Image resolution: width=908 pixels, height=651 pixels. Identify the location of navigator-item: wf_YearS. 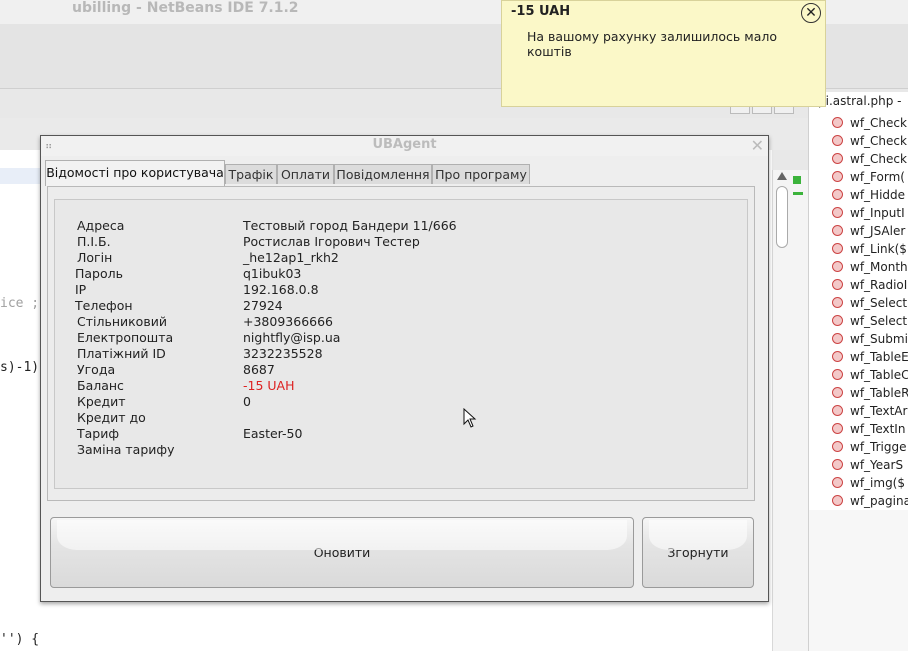
(870, 465).